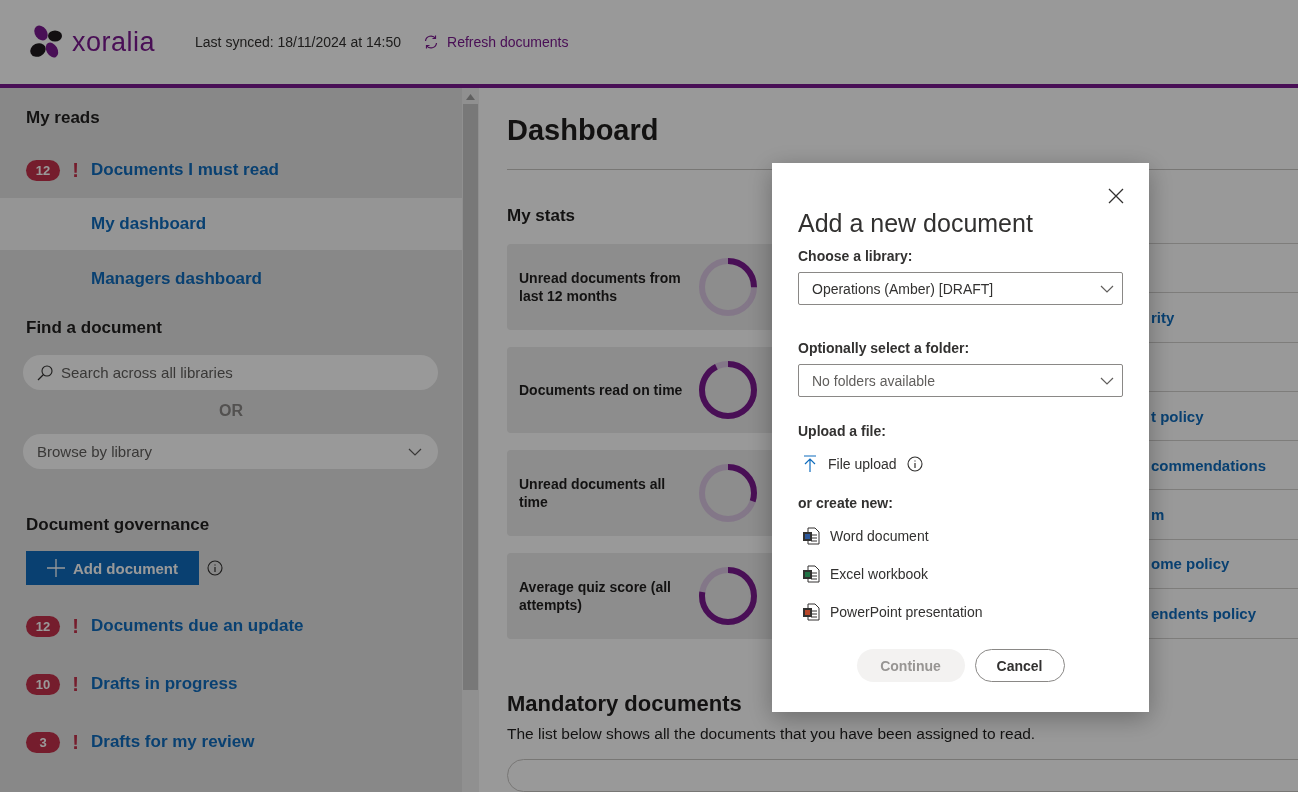 The image size is (1298, 792). Describe the element at coordinates (593, 493) in the screenshot. I see `stat-label: Unread documents all time` at that location.